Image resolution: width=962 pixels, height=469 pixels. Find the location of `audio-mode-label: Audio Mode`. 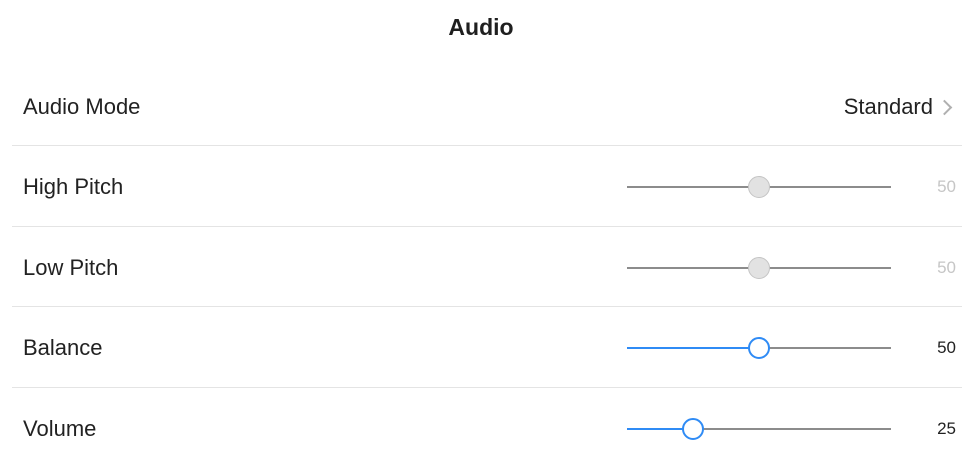

audio-mode-label: Audio Mode is located at coordinates (82, 106).